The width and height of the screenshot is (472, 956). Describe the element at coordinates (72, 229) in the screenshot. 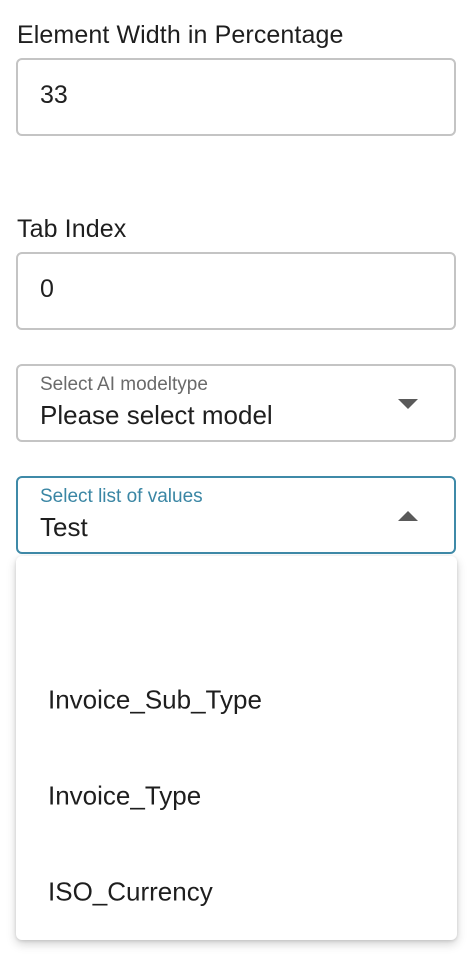

I see `tab-index-label: Tab Index` at that location.